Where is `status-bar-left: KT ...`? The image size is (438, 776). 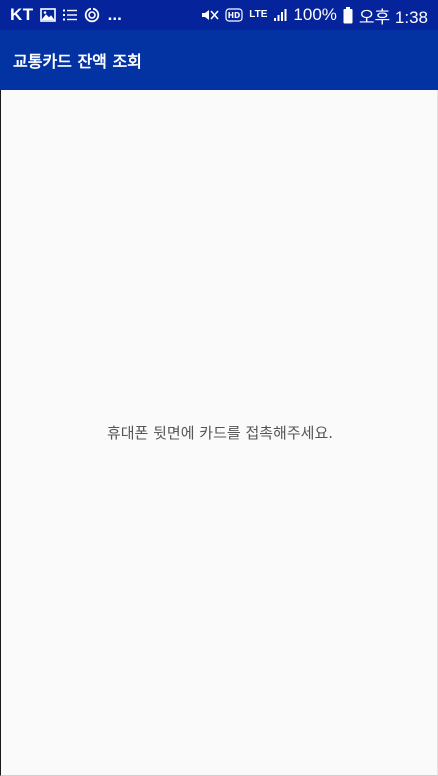
status-bar-left: KT ... is located at coordinates (66, 15).